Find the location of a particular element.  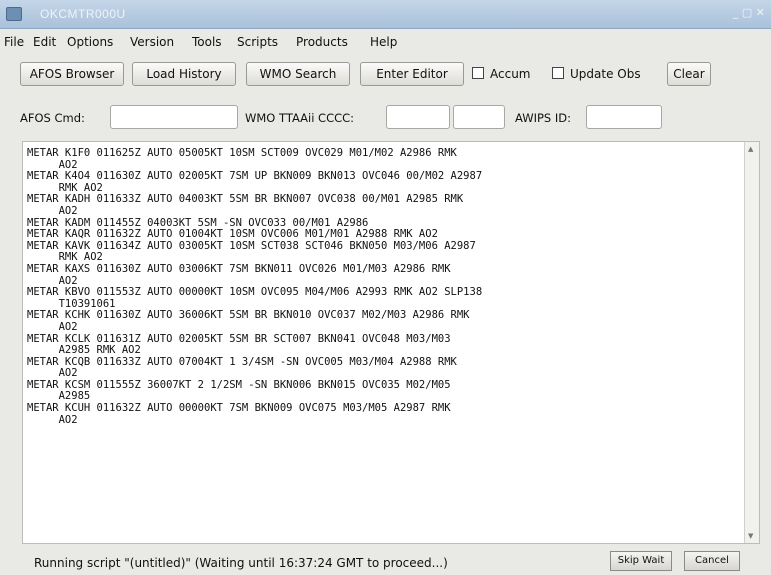

scroll-down-arrow-icon: ▼ is located at coordinates (750, 536).